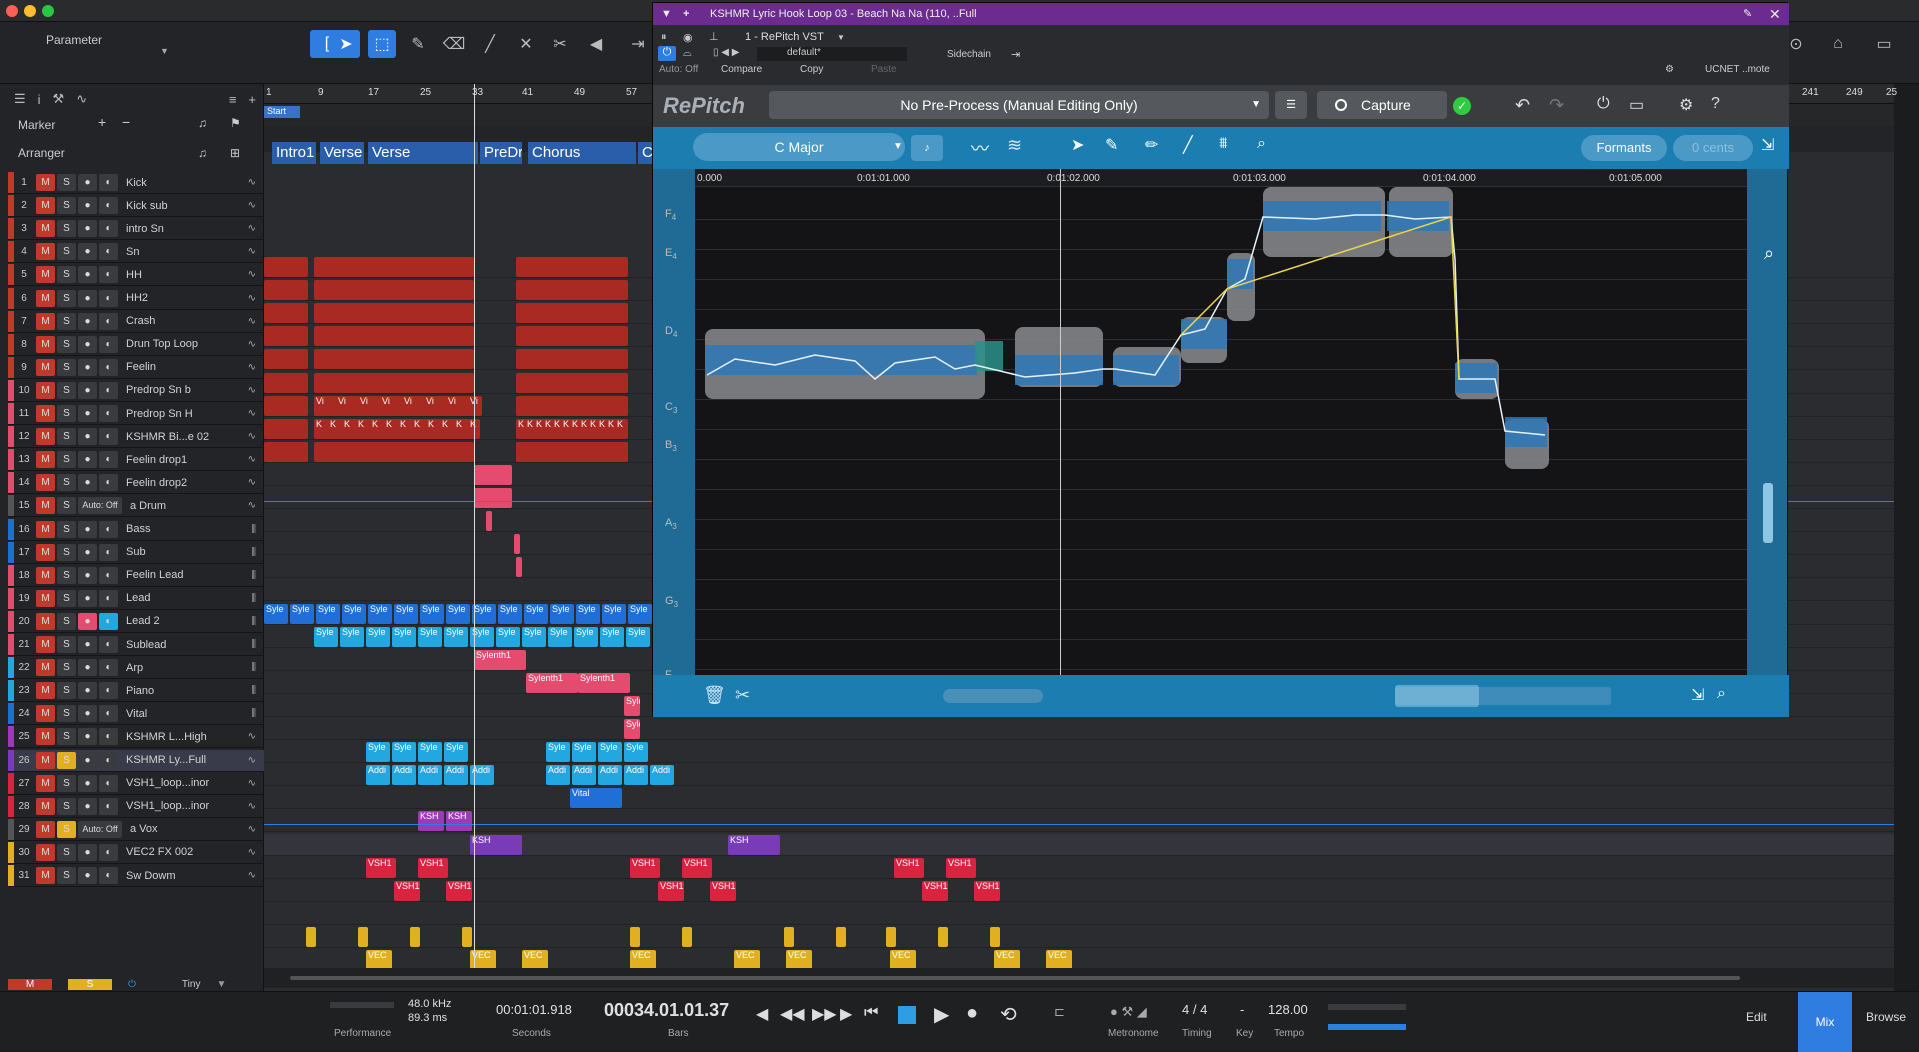 The image size is (1919, 1052). I want to click on minimize-window-button, so click(30, 11).